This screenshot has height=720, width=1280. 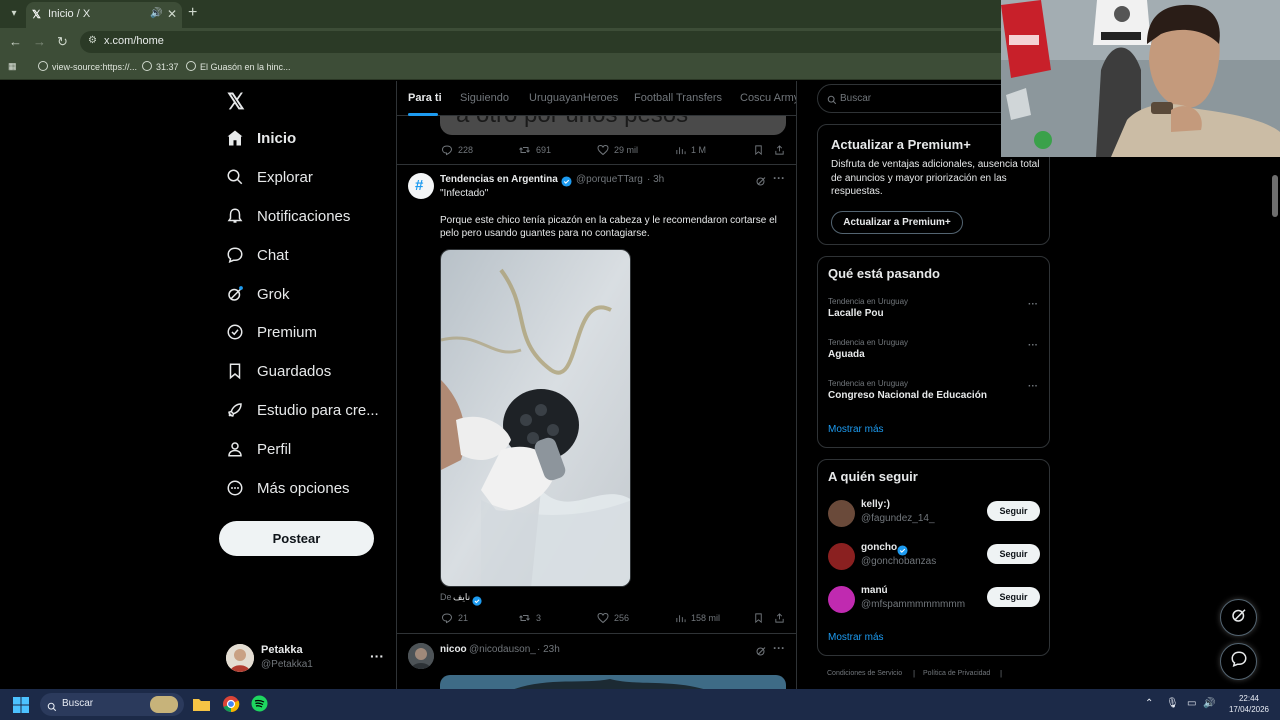 What do you see at coordinates (1209, 703) in the screenshot?
I see `volume-icon: 🔊` at bounding box center [1209, 703].